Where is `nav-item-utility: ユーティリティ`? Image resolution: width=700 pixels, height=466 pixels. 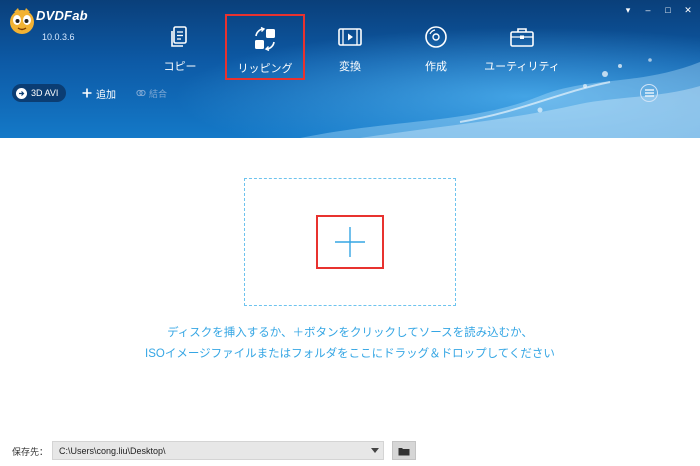 nav-item-utility: ユーティリティ is located at coordinates (522, 47).